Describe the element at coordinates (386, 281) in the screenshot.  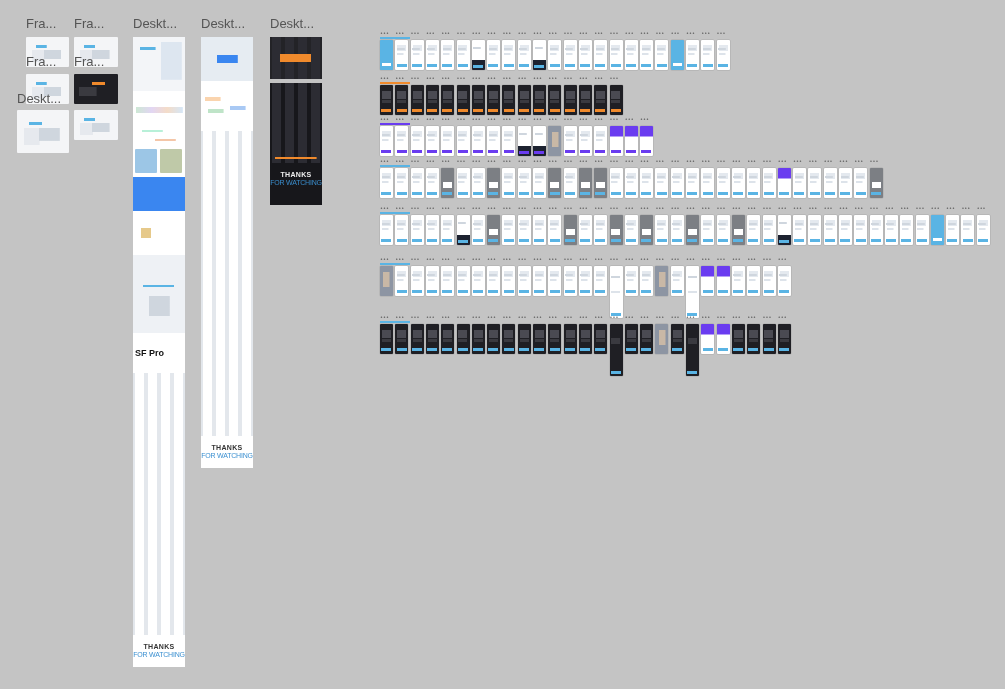
I see `photo-placeholder` at that location.